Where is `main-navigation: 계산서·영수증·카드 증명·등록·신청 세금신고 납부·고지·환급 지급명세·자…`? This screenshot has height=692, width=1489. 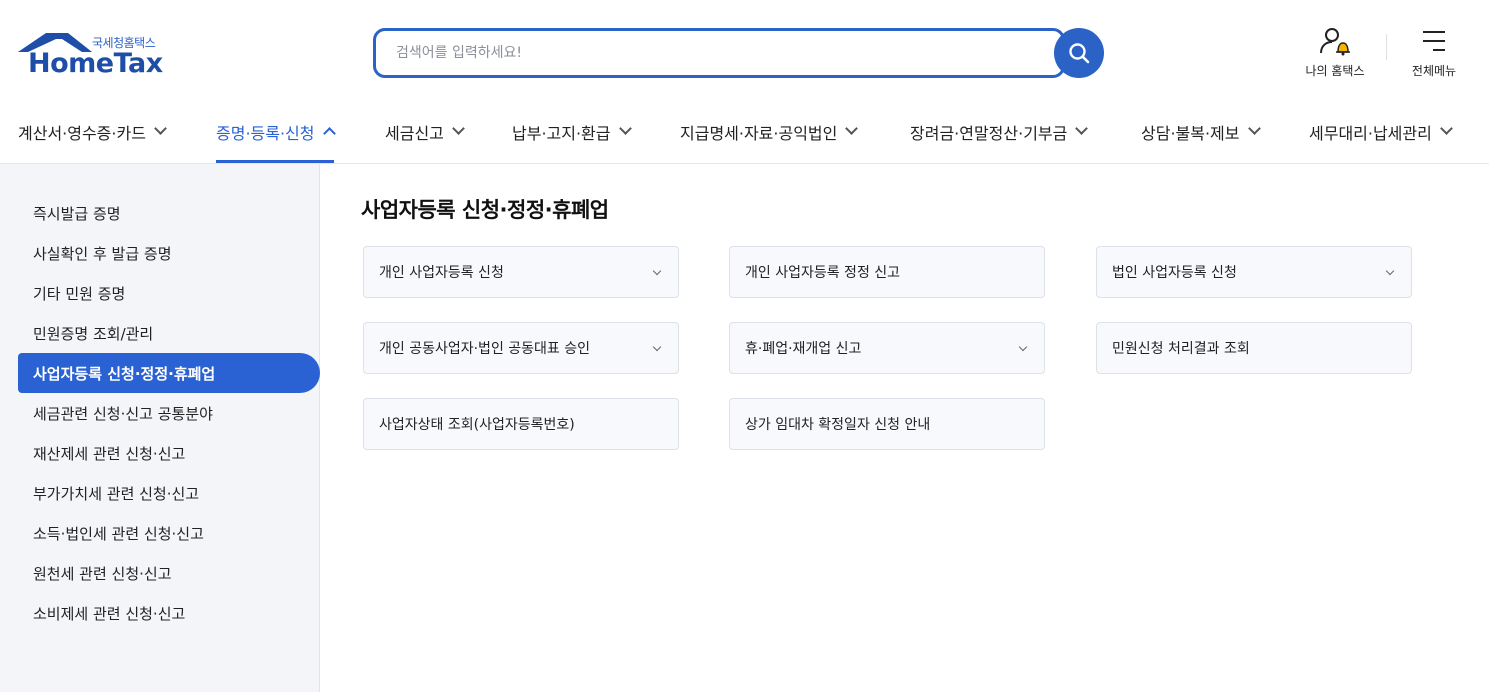 main-navigation: 계산서·영수증·카드 증명·등록·신청 세금신고 납부·고지·환급 지급명세·자… is located at coordinates (744, 131).